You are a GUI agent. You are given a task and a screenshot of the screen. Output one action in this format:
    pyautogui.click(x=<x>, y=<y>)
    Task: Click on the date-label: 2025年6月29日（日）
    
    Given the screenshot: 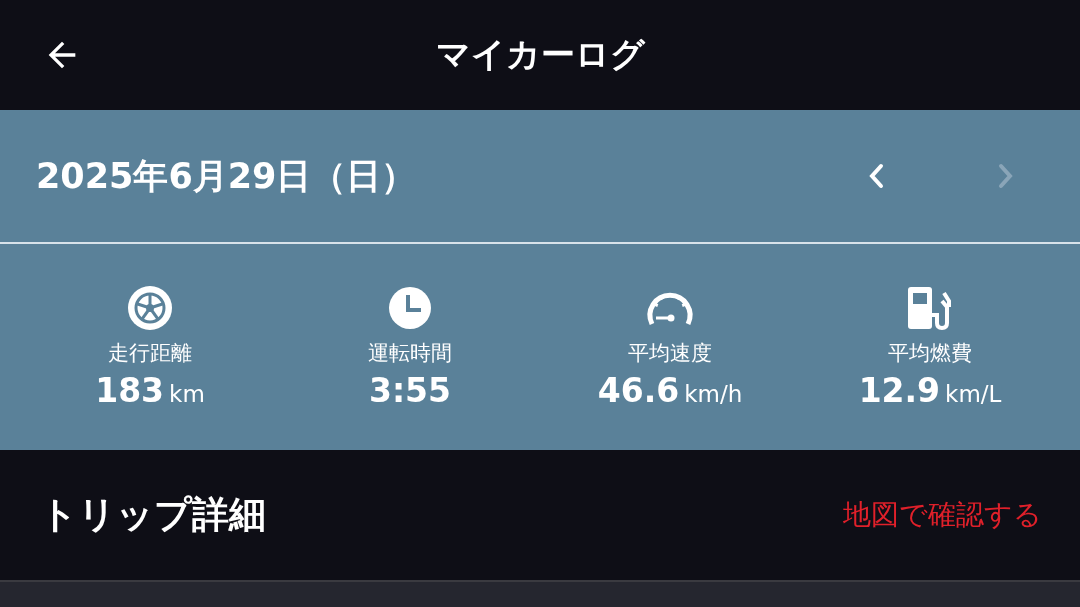 What is the action you would take?
    pyautogui.click(x=227, y=176)
    